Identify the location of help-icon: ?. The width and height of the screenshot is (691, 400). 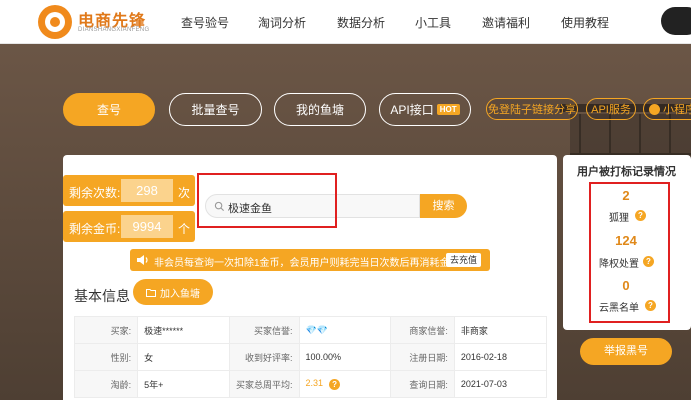
(335, 384).